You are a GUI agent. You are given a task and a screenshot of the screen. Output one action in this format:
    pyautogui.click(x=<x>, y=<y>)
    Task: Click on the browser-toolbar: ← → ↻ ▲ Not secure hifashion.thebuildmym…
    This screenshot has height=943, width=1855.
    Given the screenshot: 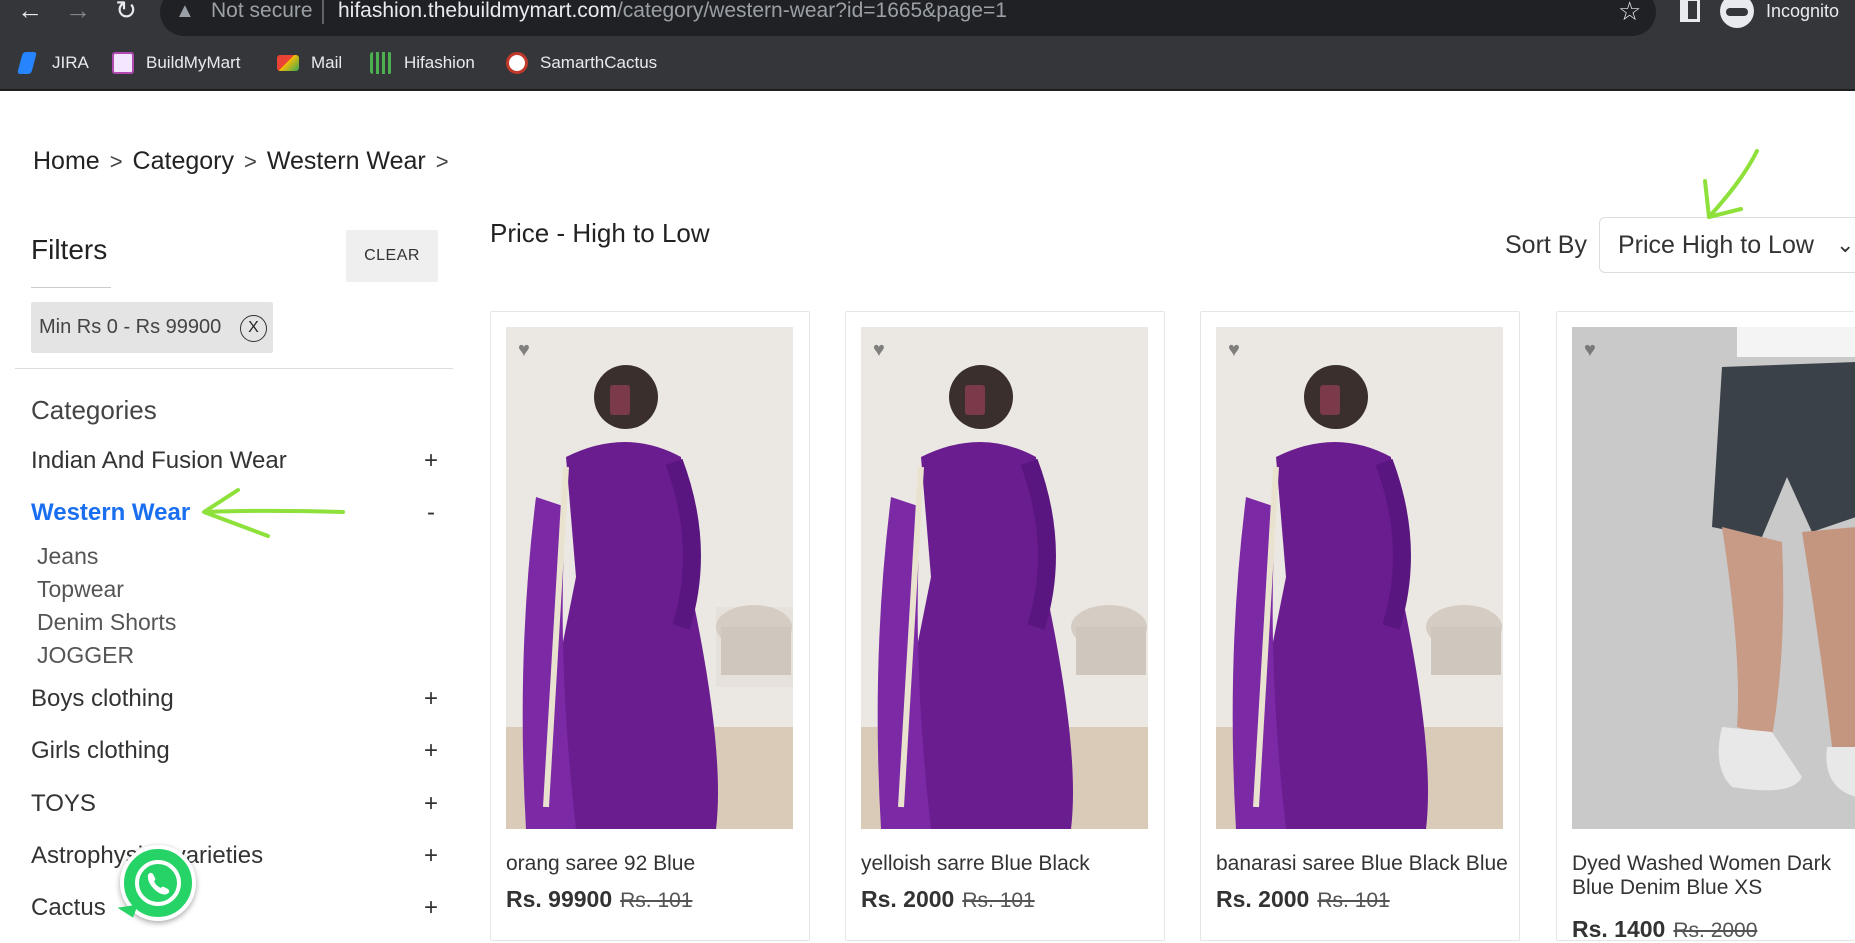 What is the action you would take?
    pyautogui.click(x=927, y=22)
    